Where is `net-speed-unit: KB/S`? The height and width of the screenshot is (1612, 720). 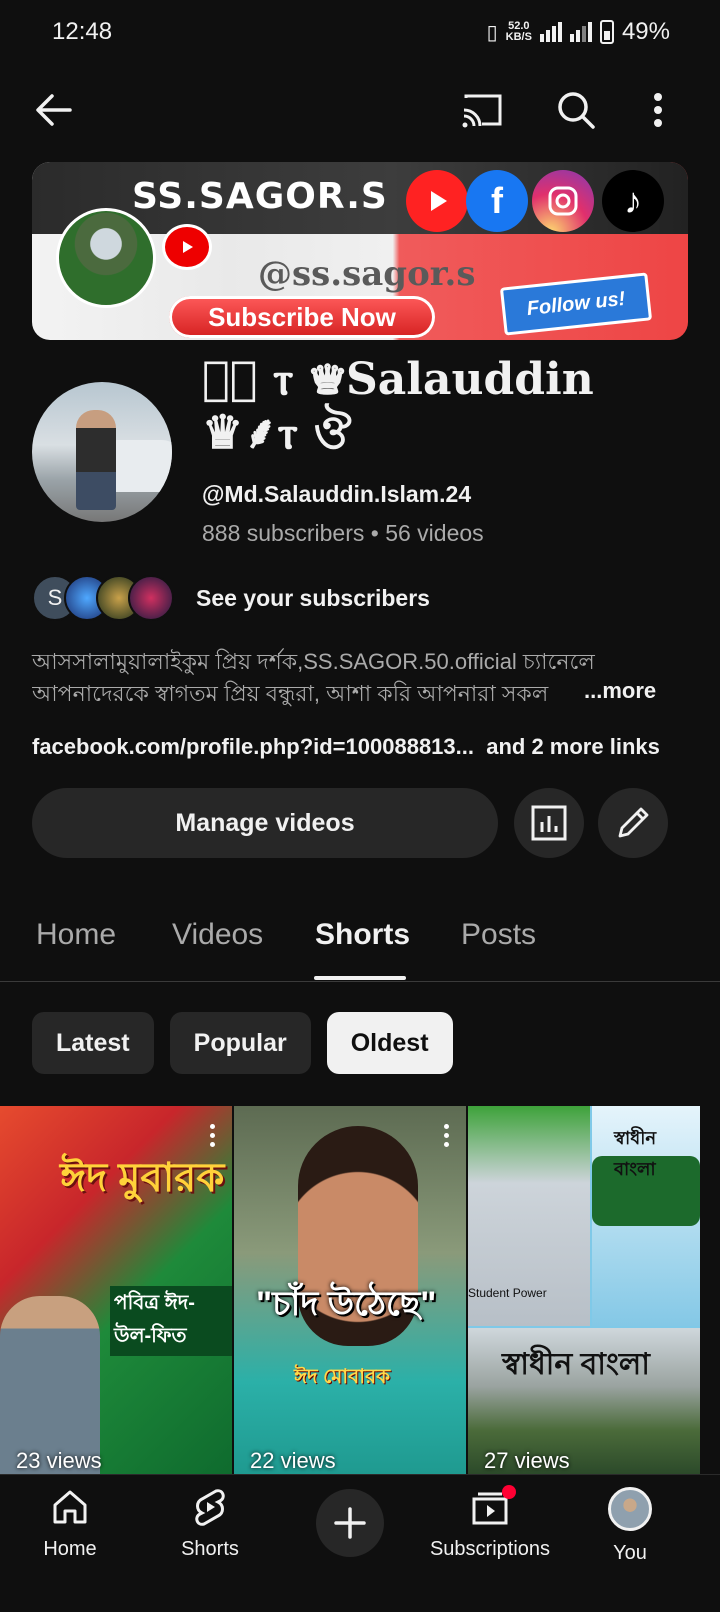 net-speed-unit: KB/S is located at coordinates (518, 37).